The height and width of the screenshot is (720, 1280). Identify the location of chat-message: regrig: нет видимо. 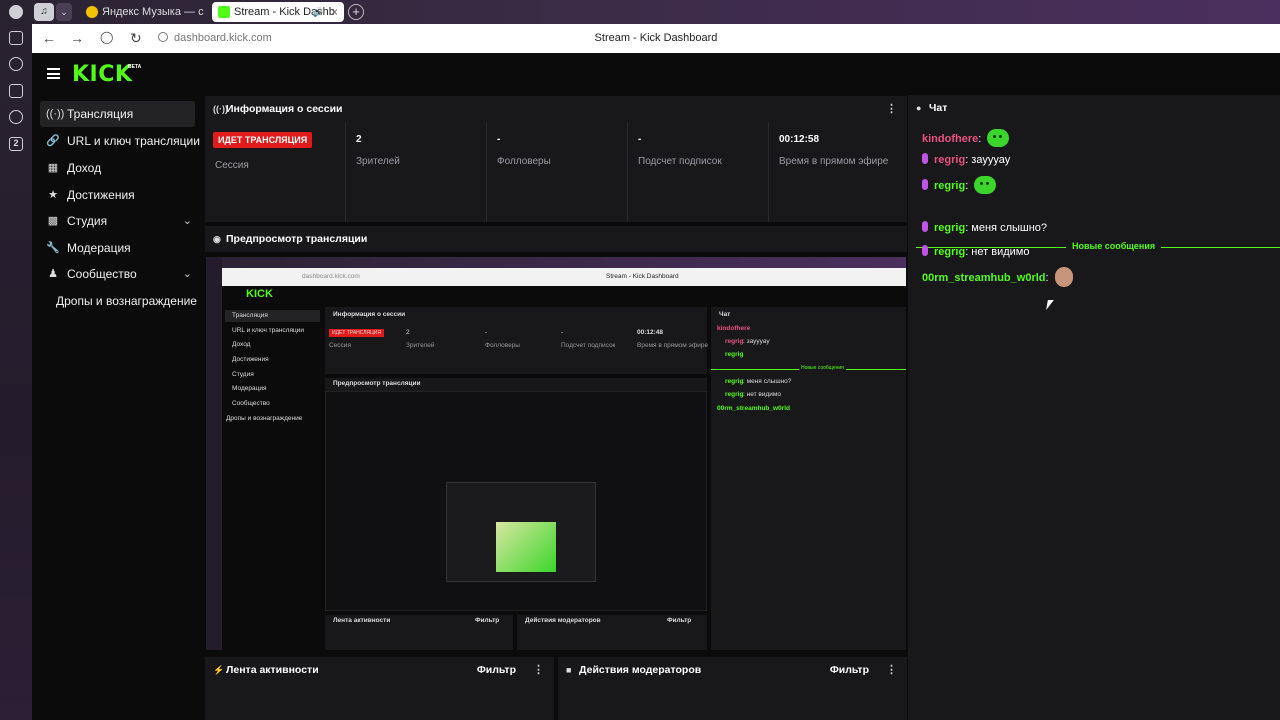
(975, 251).